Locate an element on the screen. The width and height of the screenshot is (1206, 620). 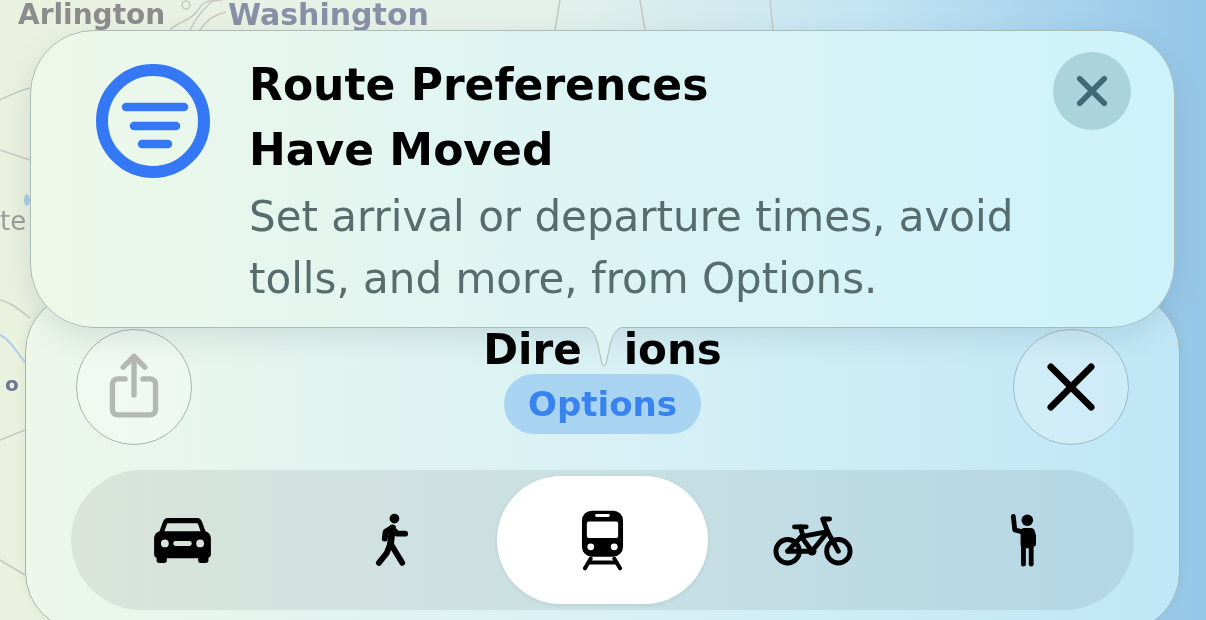
popover-title: Route Preferences Have Moved is located at coordinates (479, 117).